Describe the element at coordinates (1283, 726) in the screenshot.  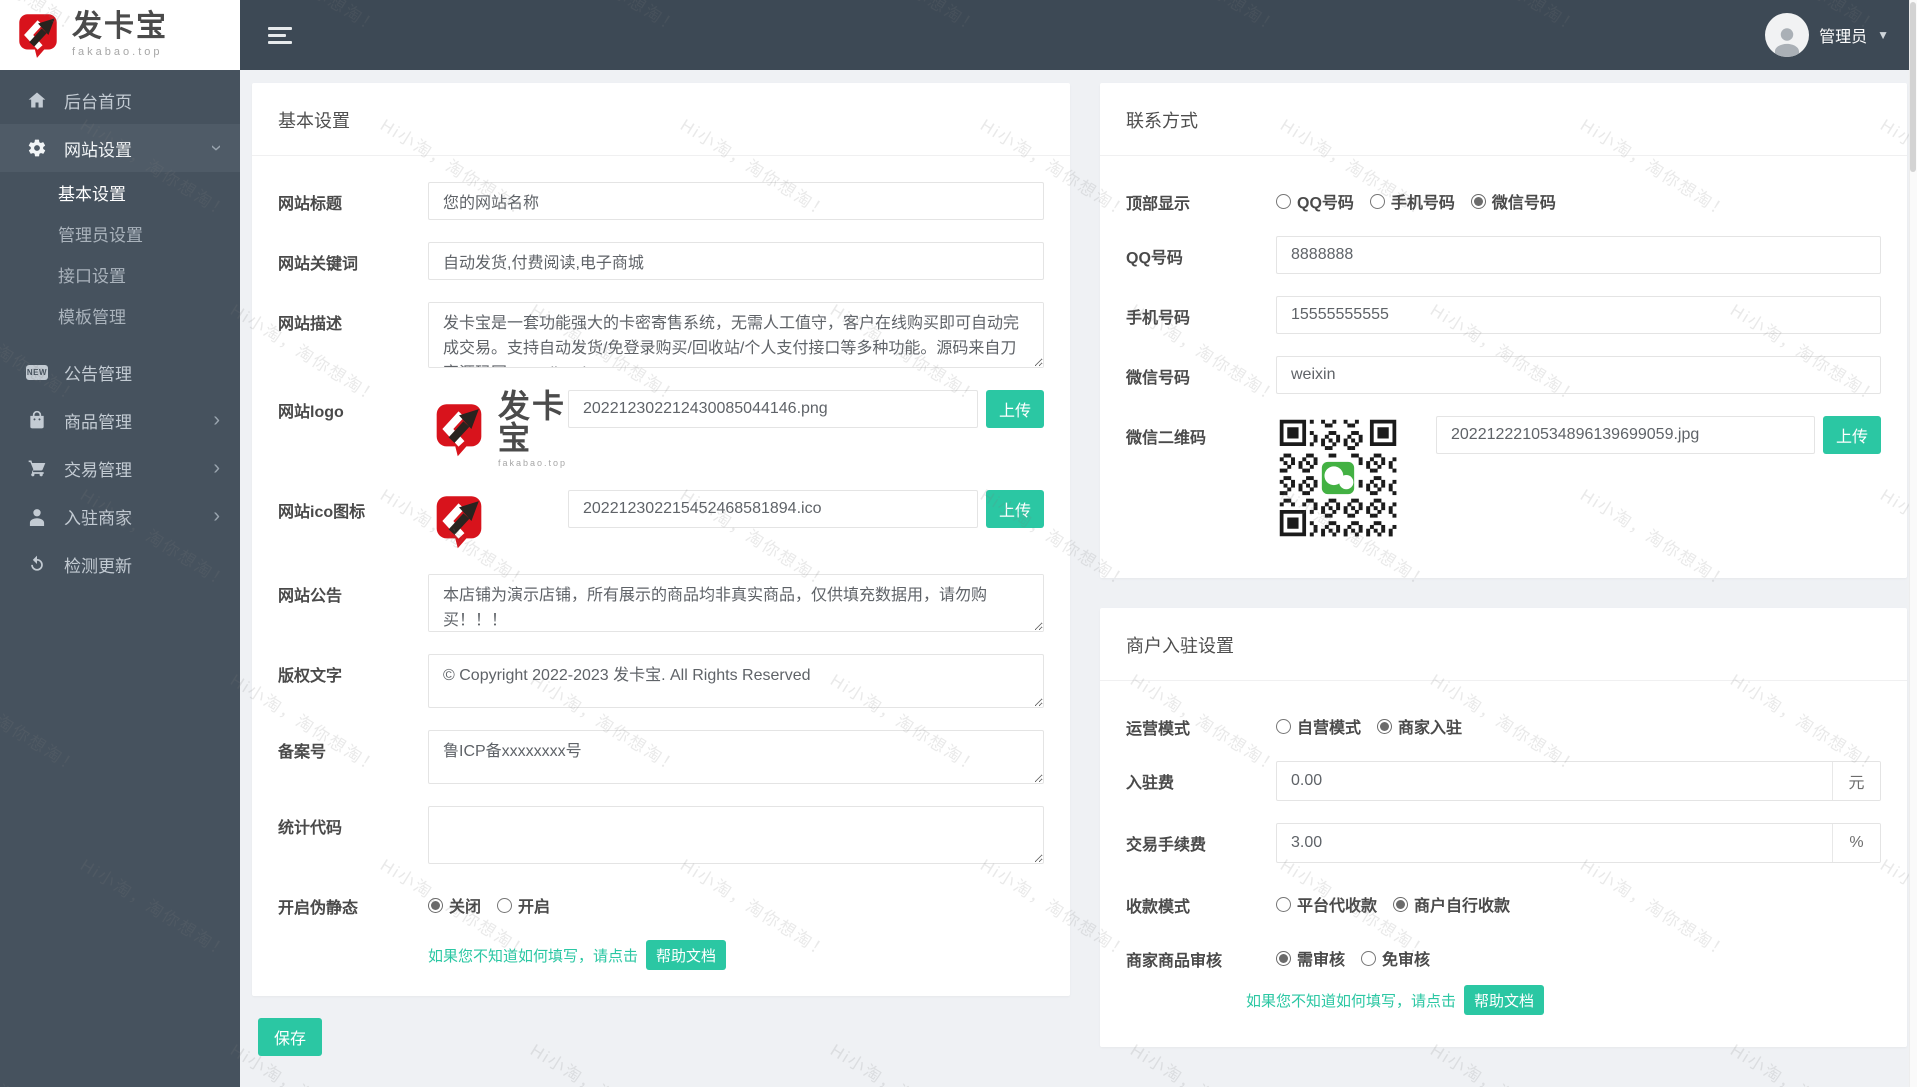
I see `self-operated-radio` at that location.